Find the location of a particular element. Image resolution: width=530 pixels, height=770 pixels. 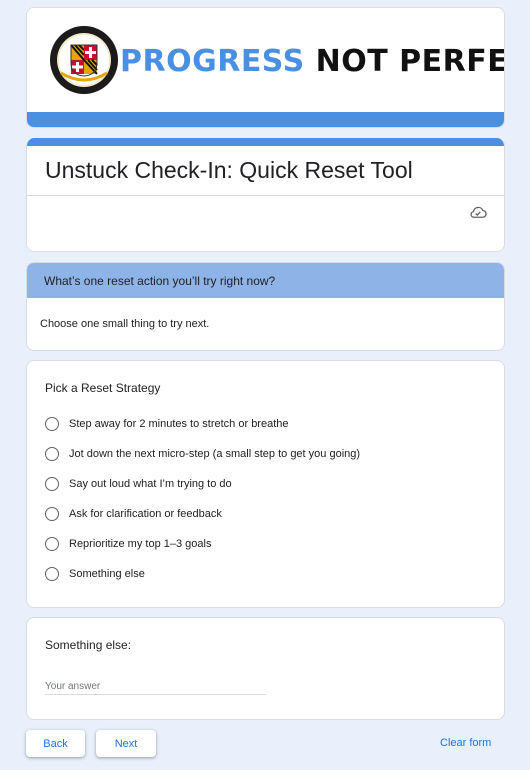

header-banner: PROGRESS NOT PERFECTION is located at coordinates (265, 67).